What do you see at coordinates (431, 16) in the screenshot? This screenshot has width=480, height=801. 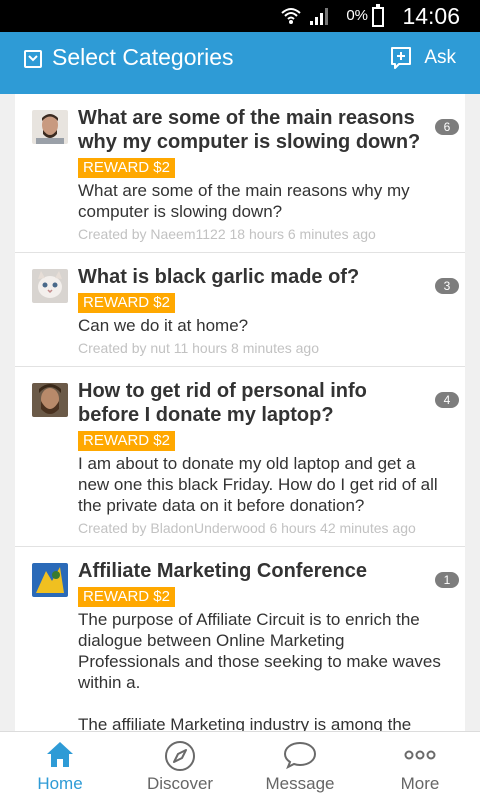 I see `status-time: 14:06` at bounding box center [431, 16].